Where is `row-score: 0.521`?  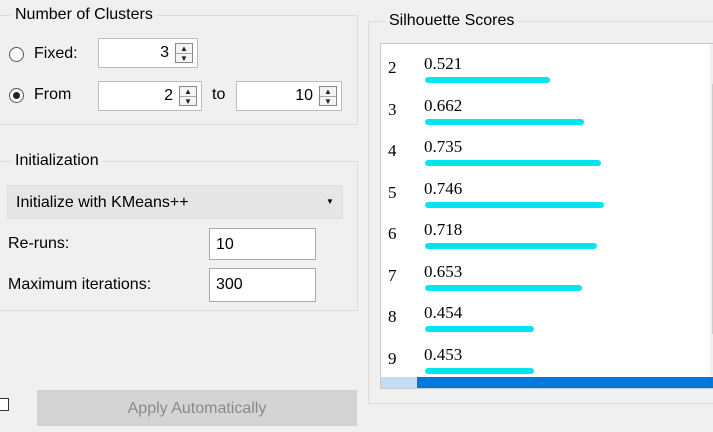 row-score: 0.521 is located at coordinates (443, 63).